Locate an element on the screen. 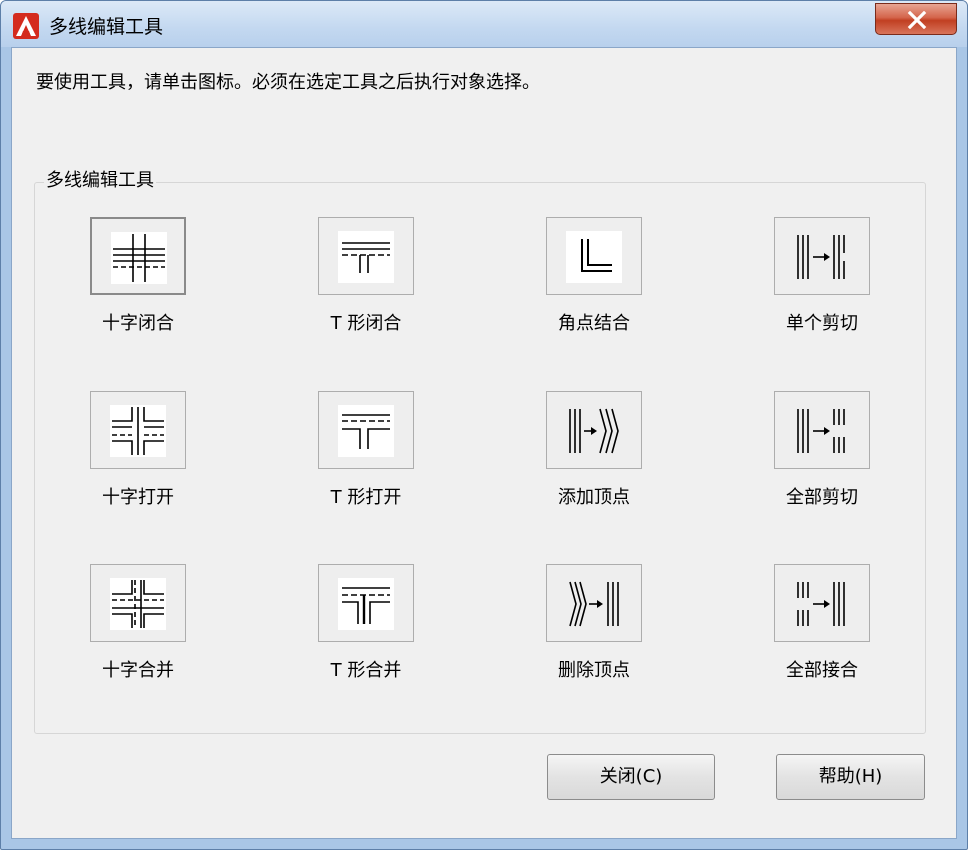  closed-cross-button is located at coordinates (138, 256).